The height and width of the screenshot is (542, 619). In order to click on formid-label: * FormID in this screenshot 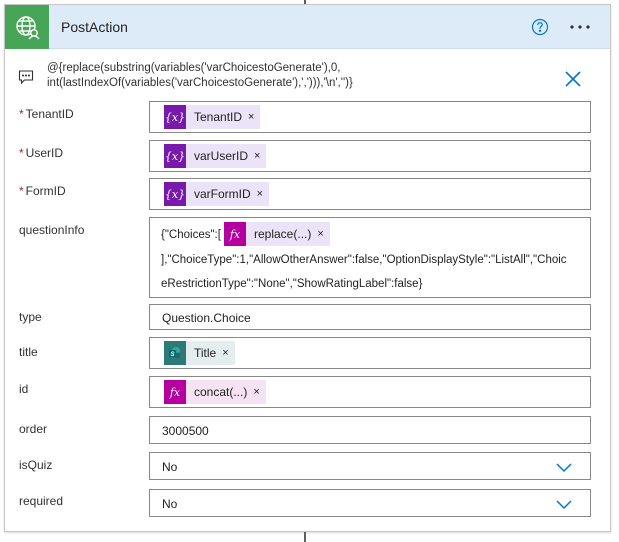, I will do `click(42, 191)`.